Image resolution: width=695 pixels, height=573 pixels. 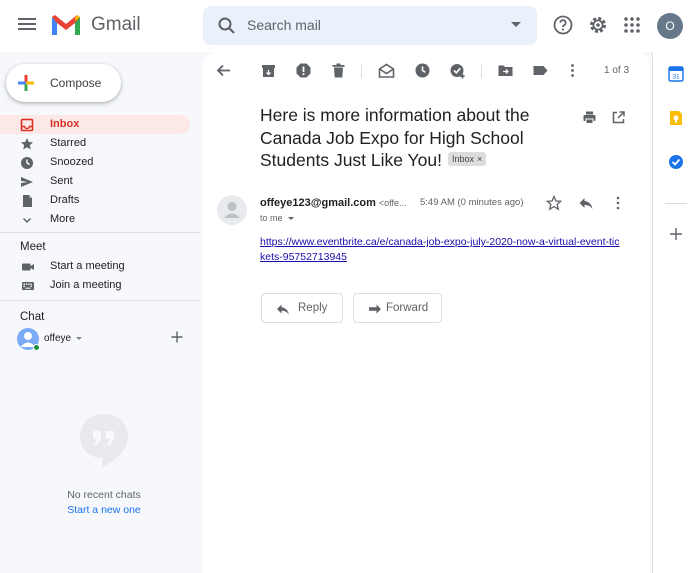 What do you see at coordinates (65, 200) in the screenshot?
I see `nav-label: Drafts` at bounding box center [65, 200].